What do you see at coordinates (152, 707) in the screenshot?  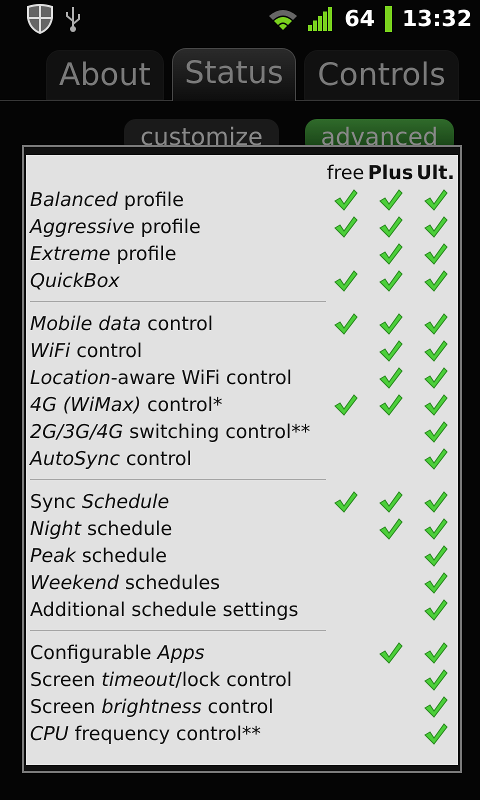 I see `feature-label: Screen brightness control` at bounding box center [152, 707].